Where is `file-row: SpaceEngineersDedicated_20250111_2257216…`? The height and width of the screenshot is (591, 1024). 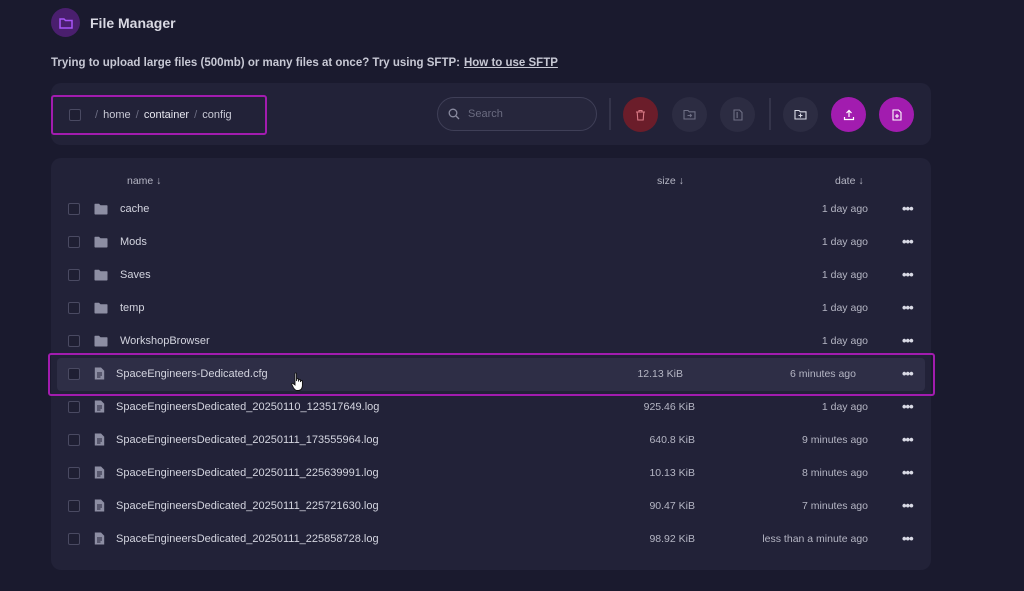 file-row: SpaceEngineersDedicated_20250111_2257216… is located at coordinates (491, 506).